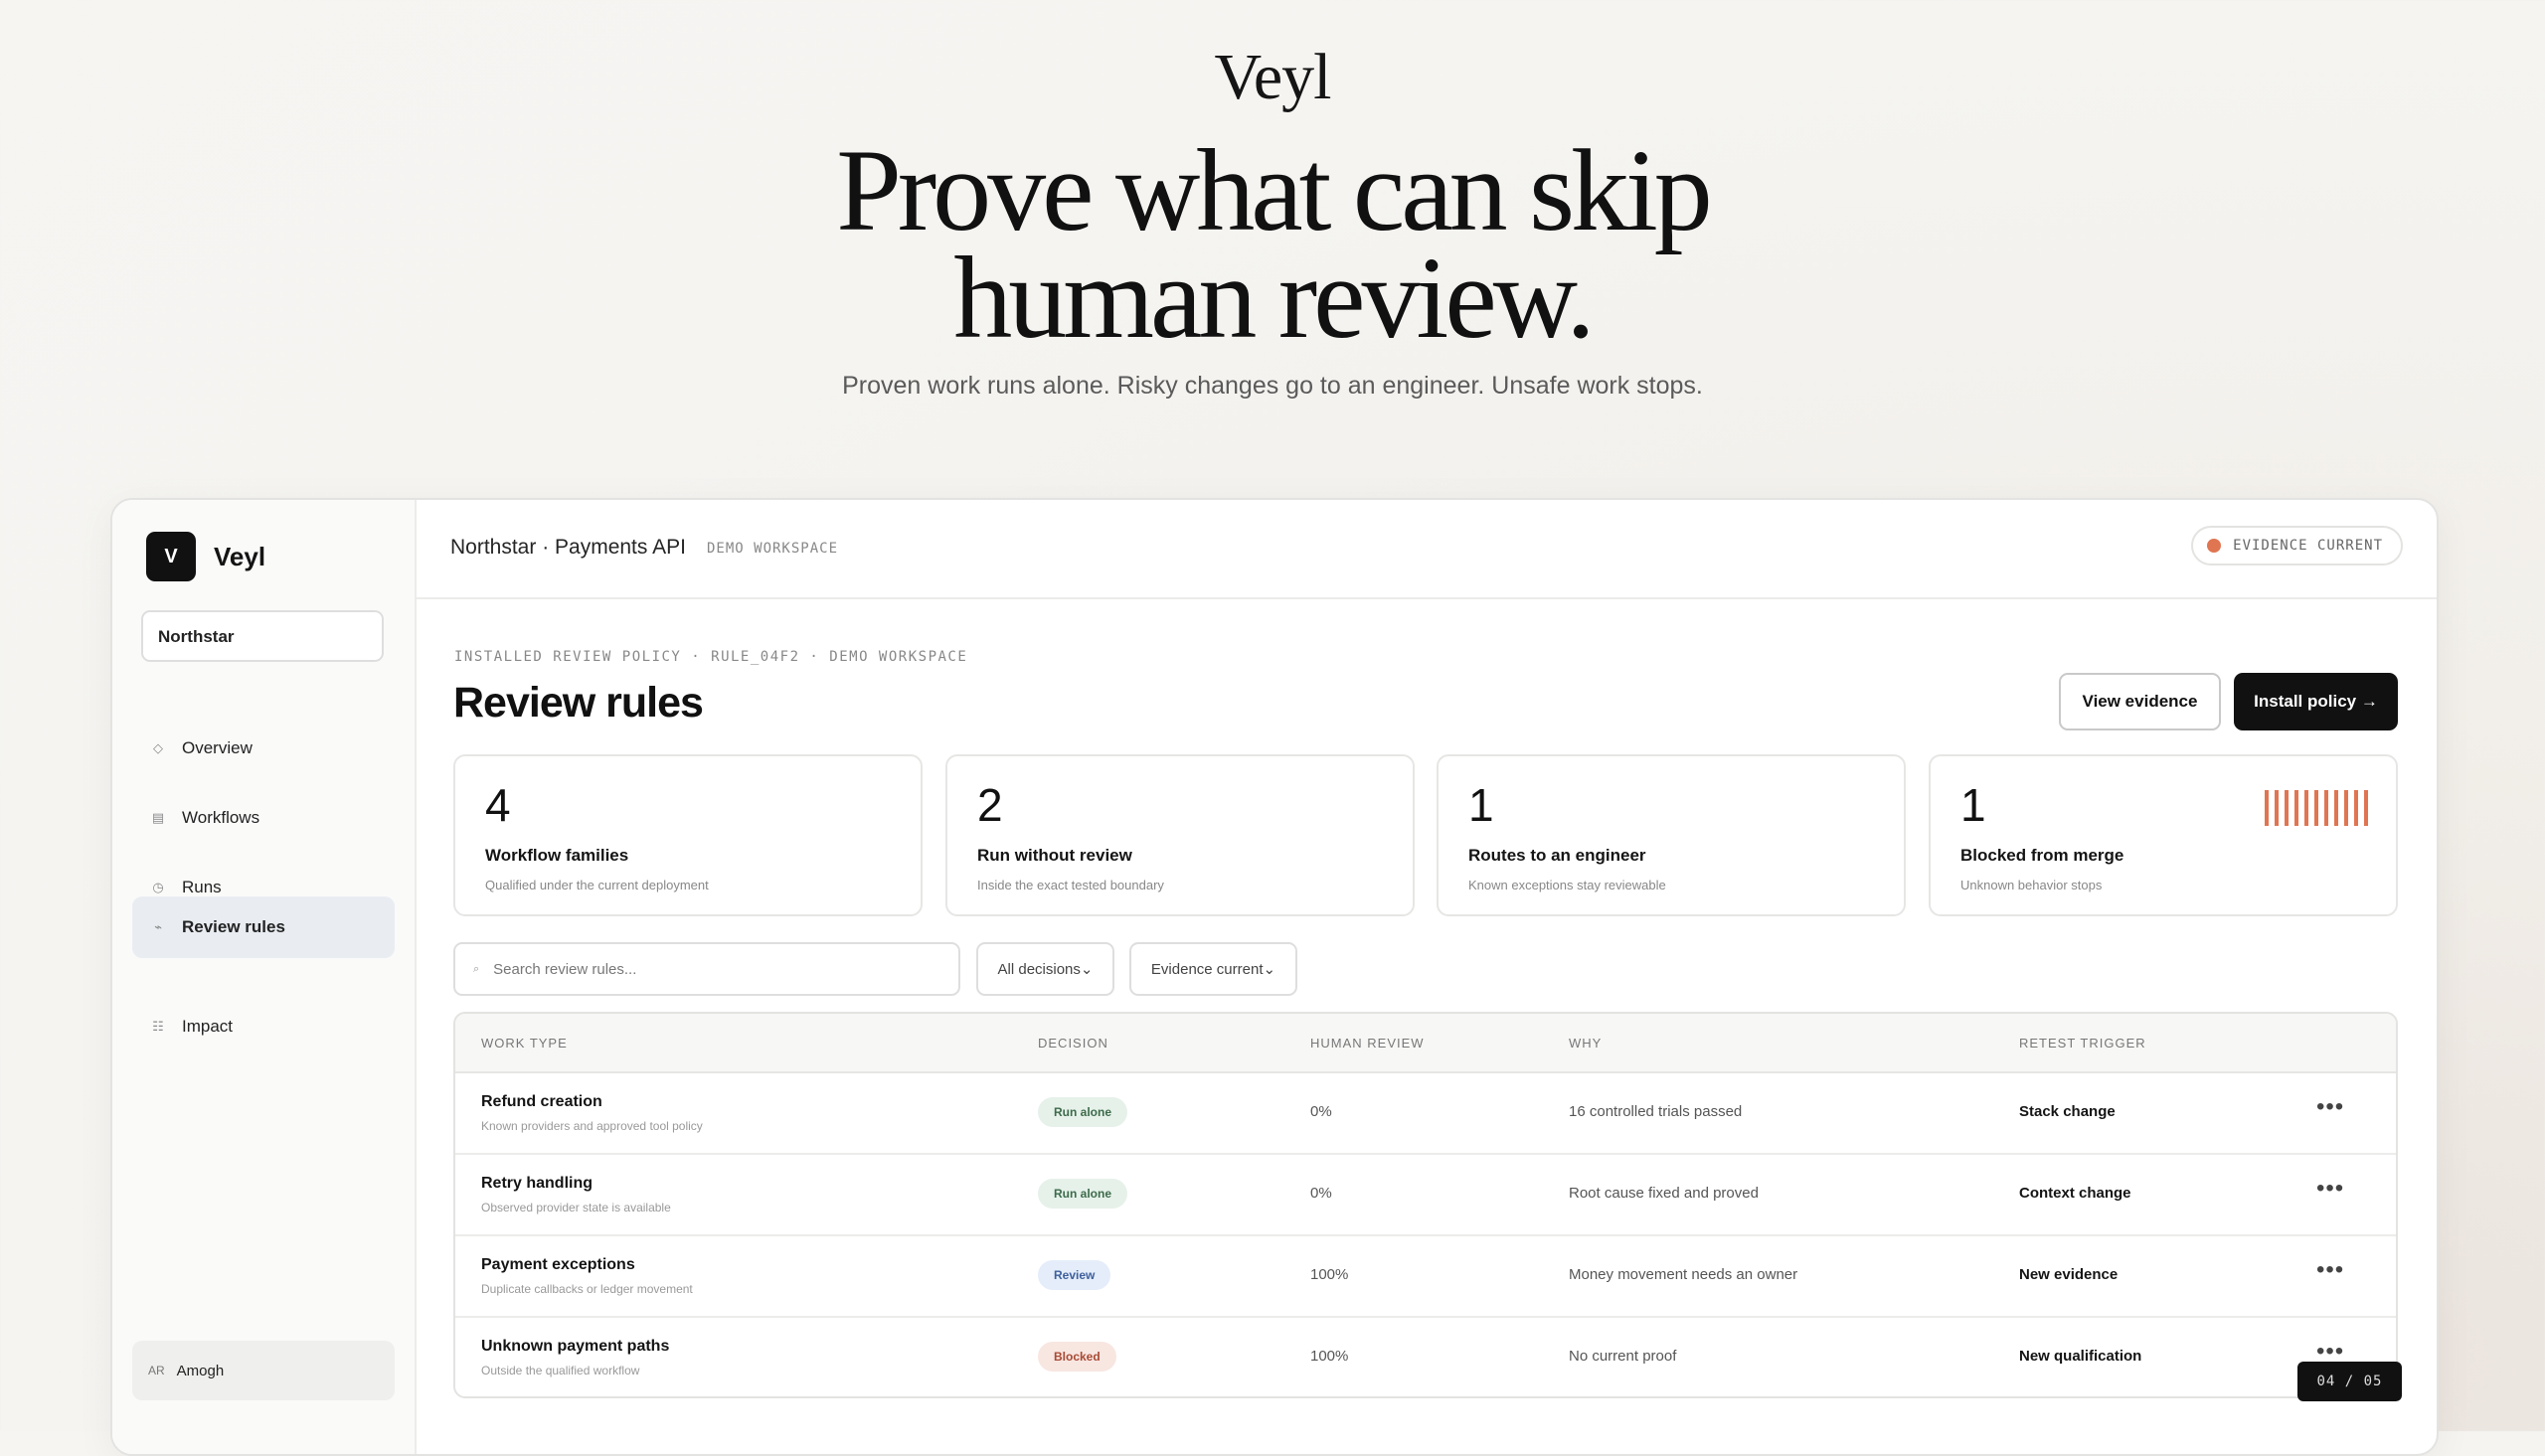  I want to click on diamond-icon: ◇, so click(158, 747).